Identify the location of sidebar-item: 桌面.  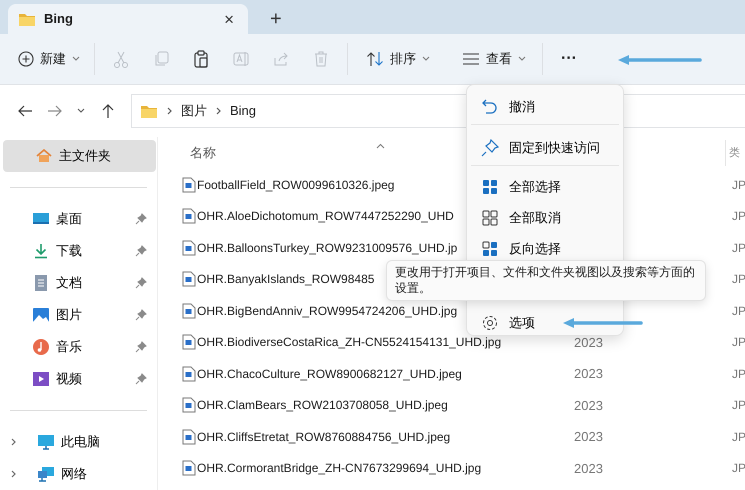
(78, 219).